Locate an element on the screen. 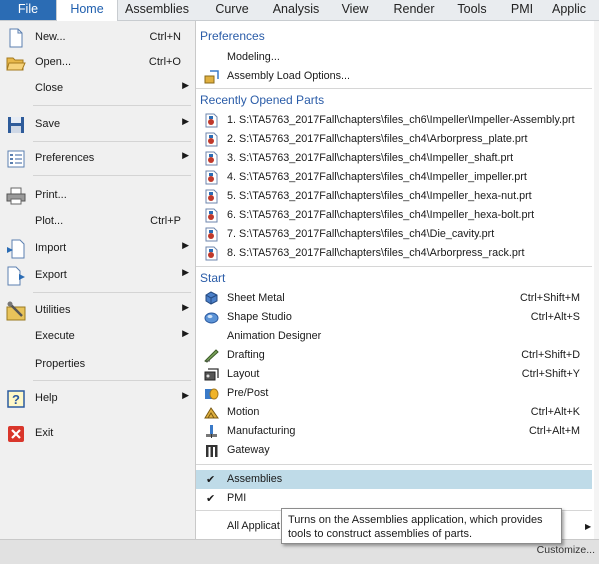 This screenshot has width=599, height=564. menu-item-execute: Execute ▶ is located at coordinates (97, 337).